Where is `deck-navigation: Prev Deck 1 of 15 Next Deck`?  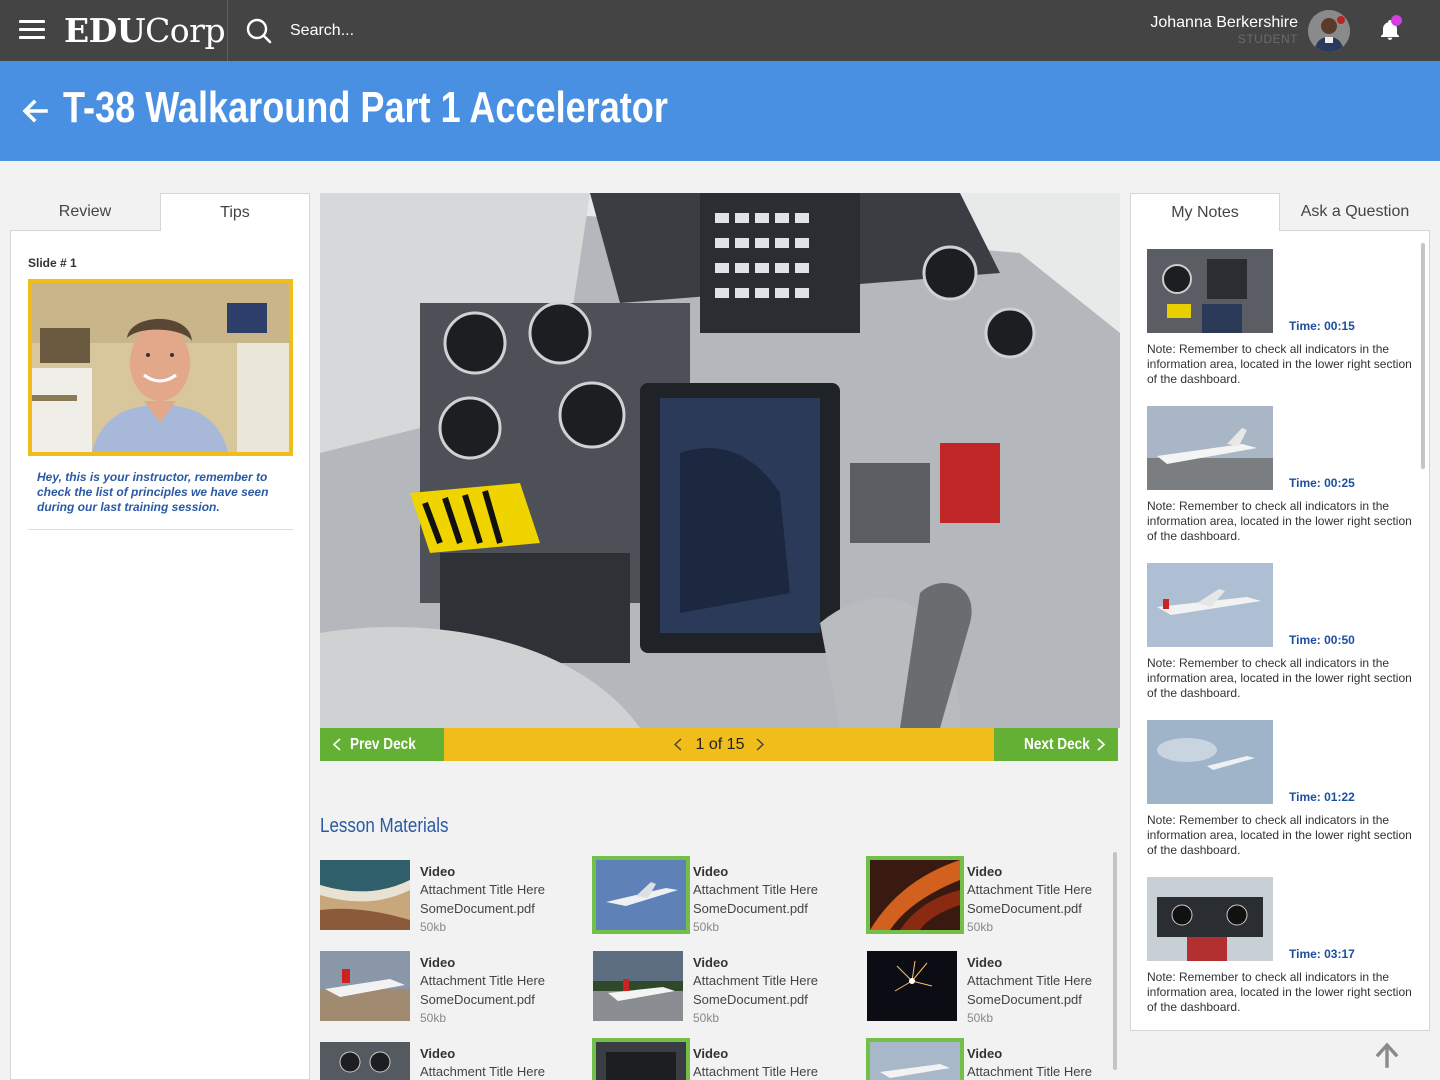 deck-navigation: Prev Deck 1 of 15 Next Deck is located at coordinates (719, 744).